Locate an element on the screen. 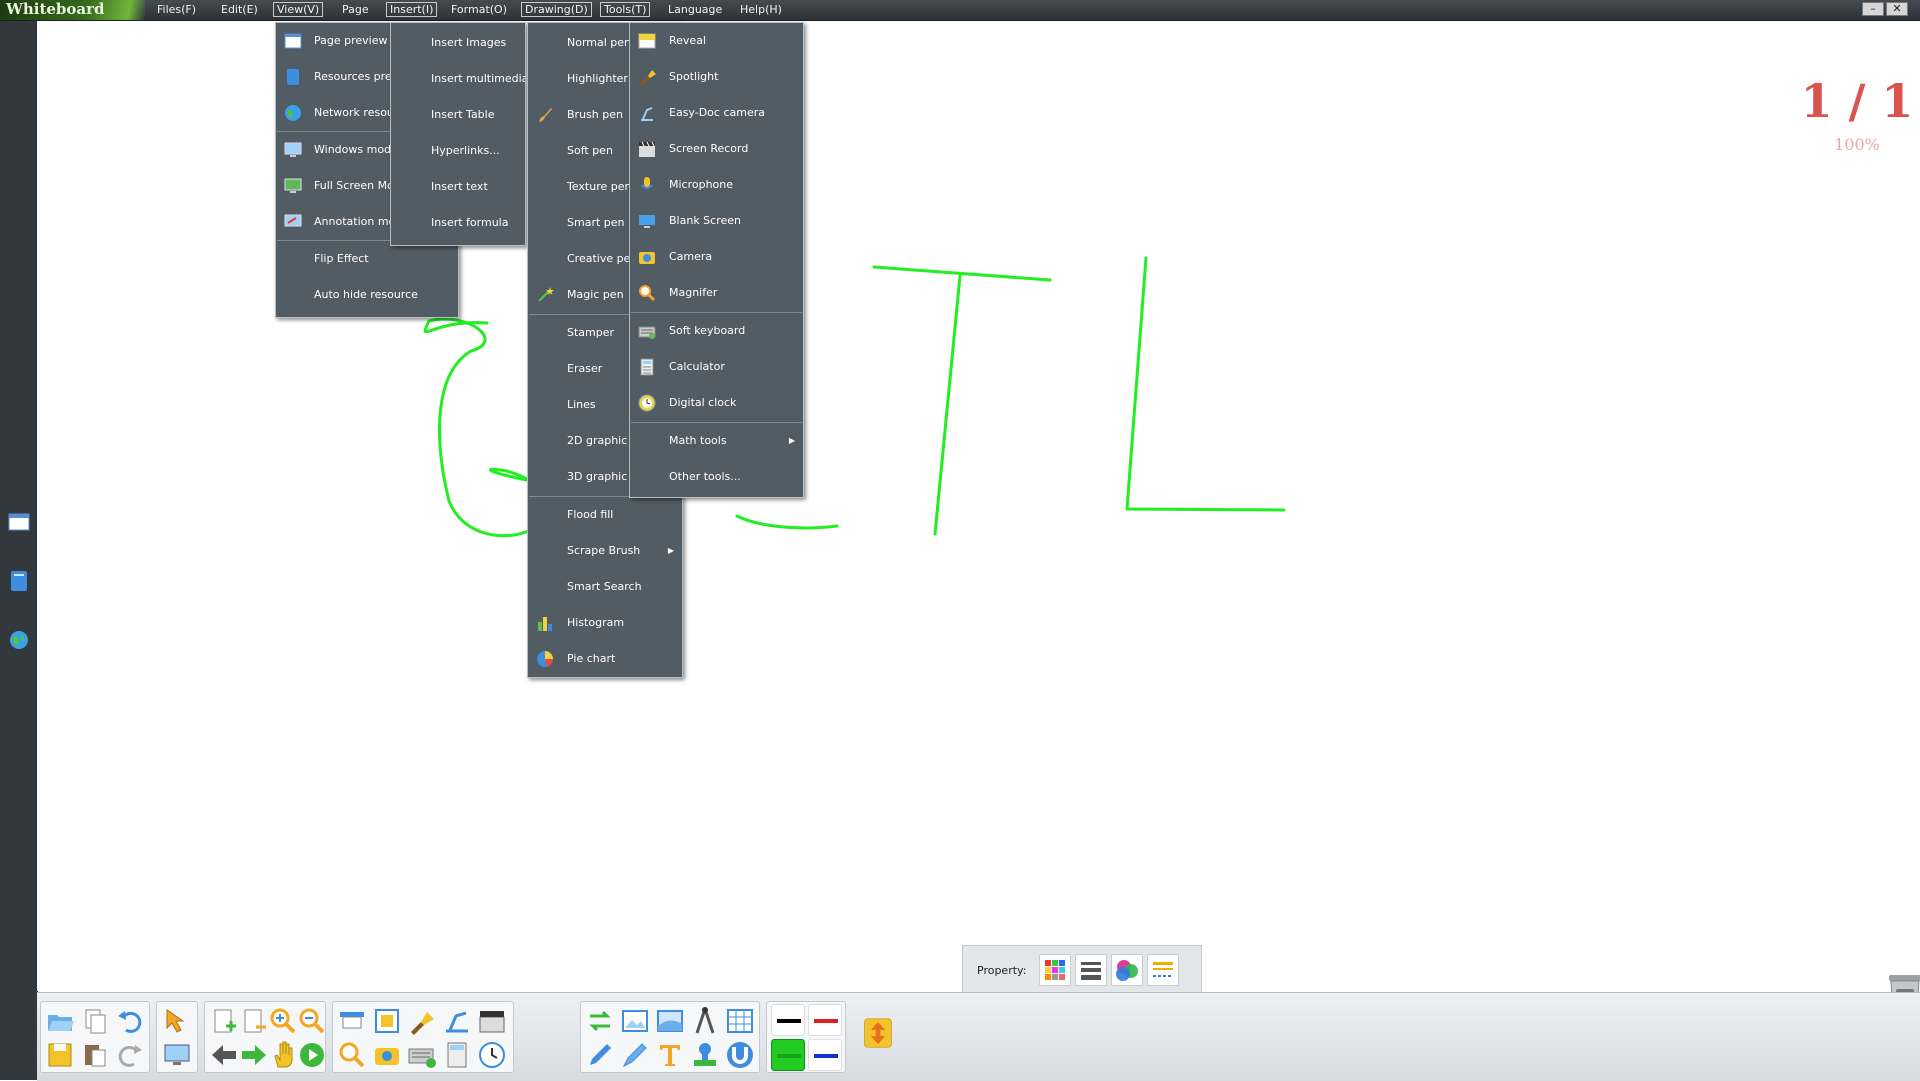  magic-wand-icon is located at coordinates (546, 294).